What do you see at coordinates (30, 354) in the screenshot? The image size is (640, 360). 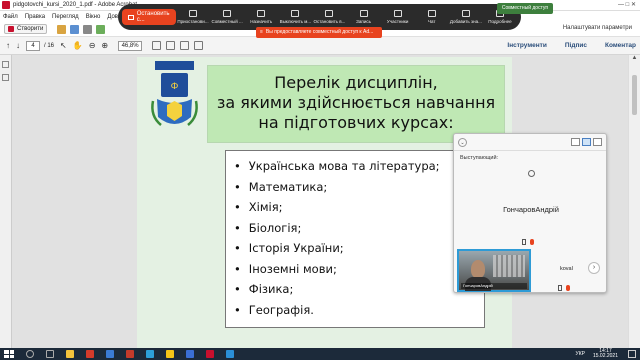 I see `search-icon` at bounding box center [30, 354].